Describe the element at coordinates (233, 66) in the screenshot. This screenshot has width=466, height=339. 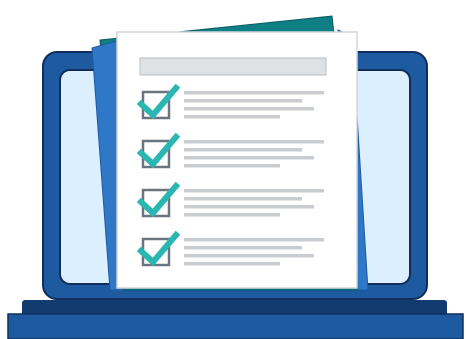
I see `paper-header-bar` at that location.